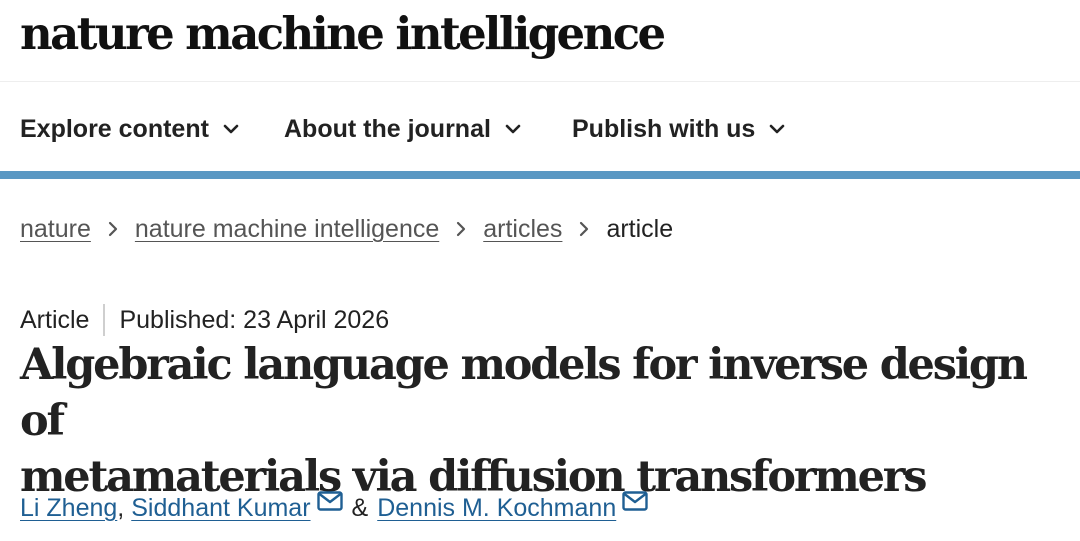  What do you see at coordinates (55, 229) in the screenshot?
I see `breadcrumb-nature: nature` at bounding box center [55, 229].